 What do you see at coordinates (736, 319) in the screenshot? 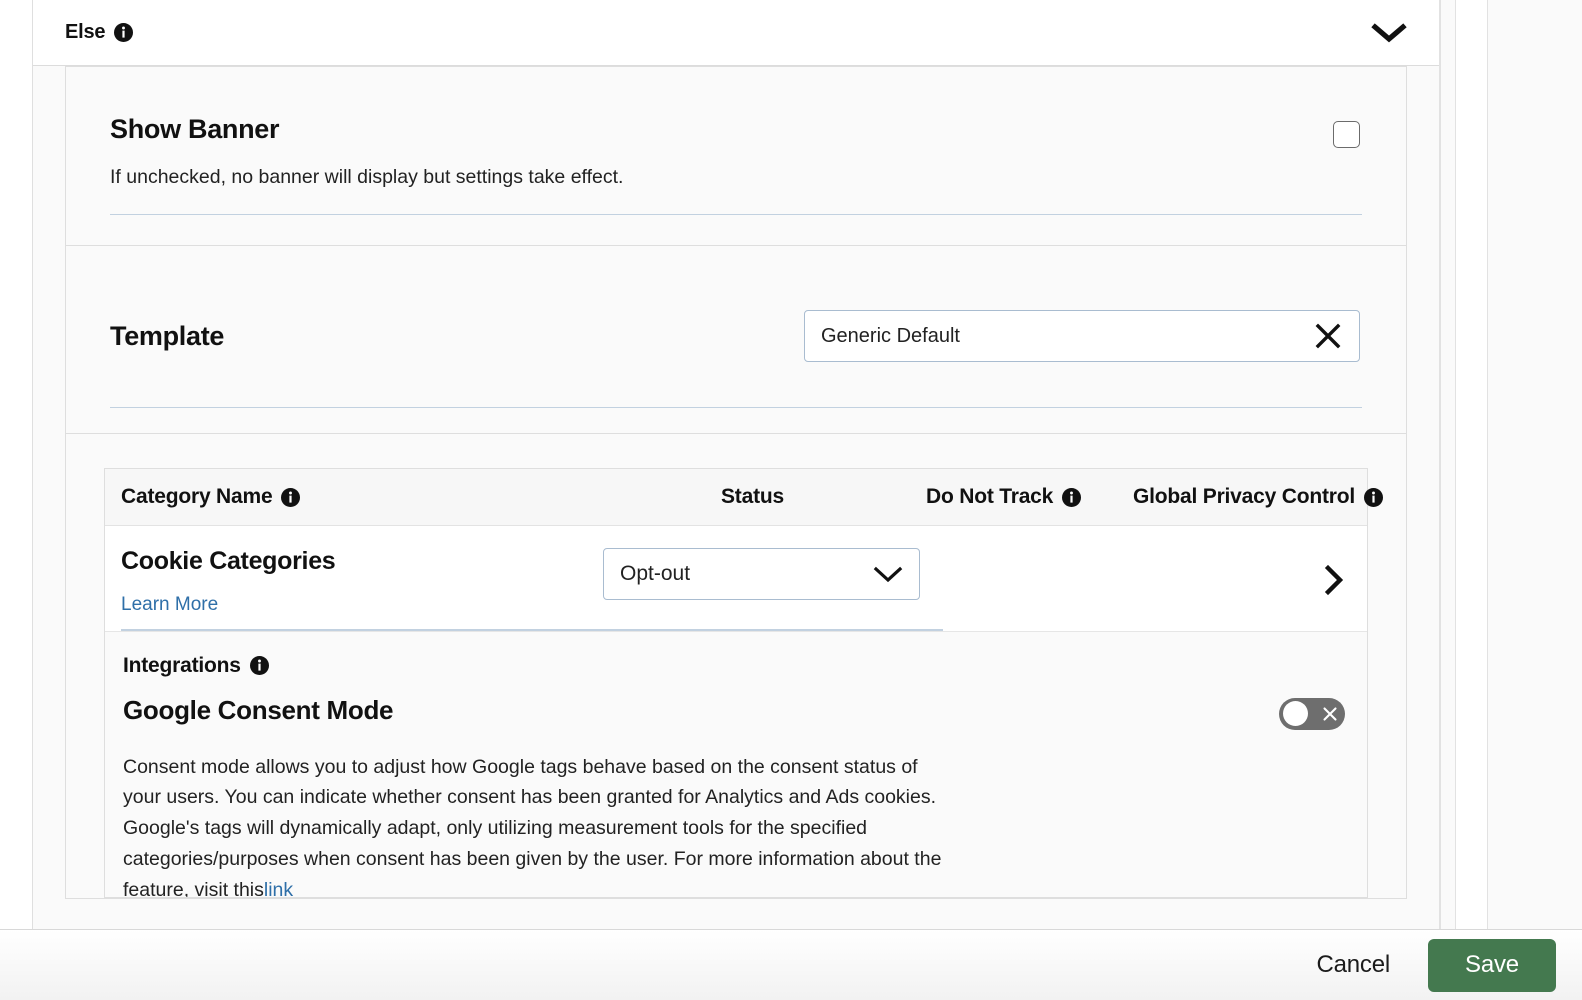
I see `template-row: Template Generic Default` at bounding box center [736, 319].